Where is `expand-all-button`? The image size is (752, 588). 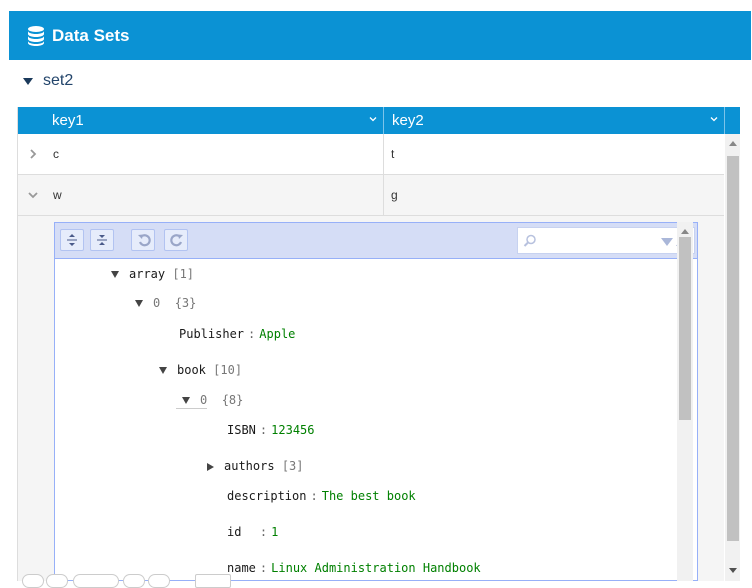
expand-all-button is located at coordinates (72, 240).